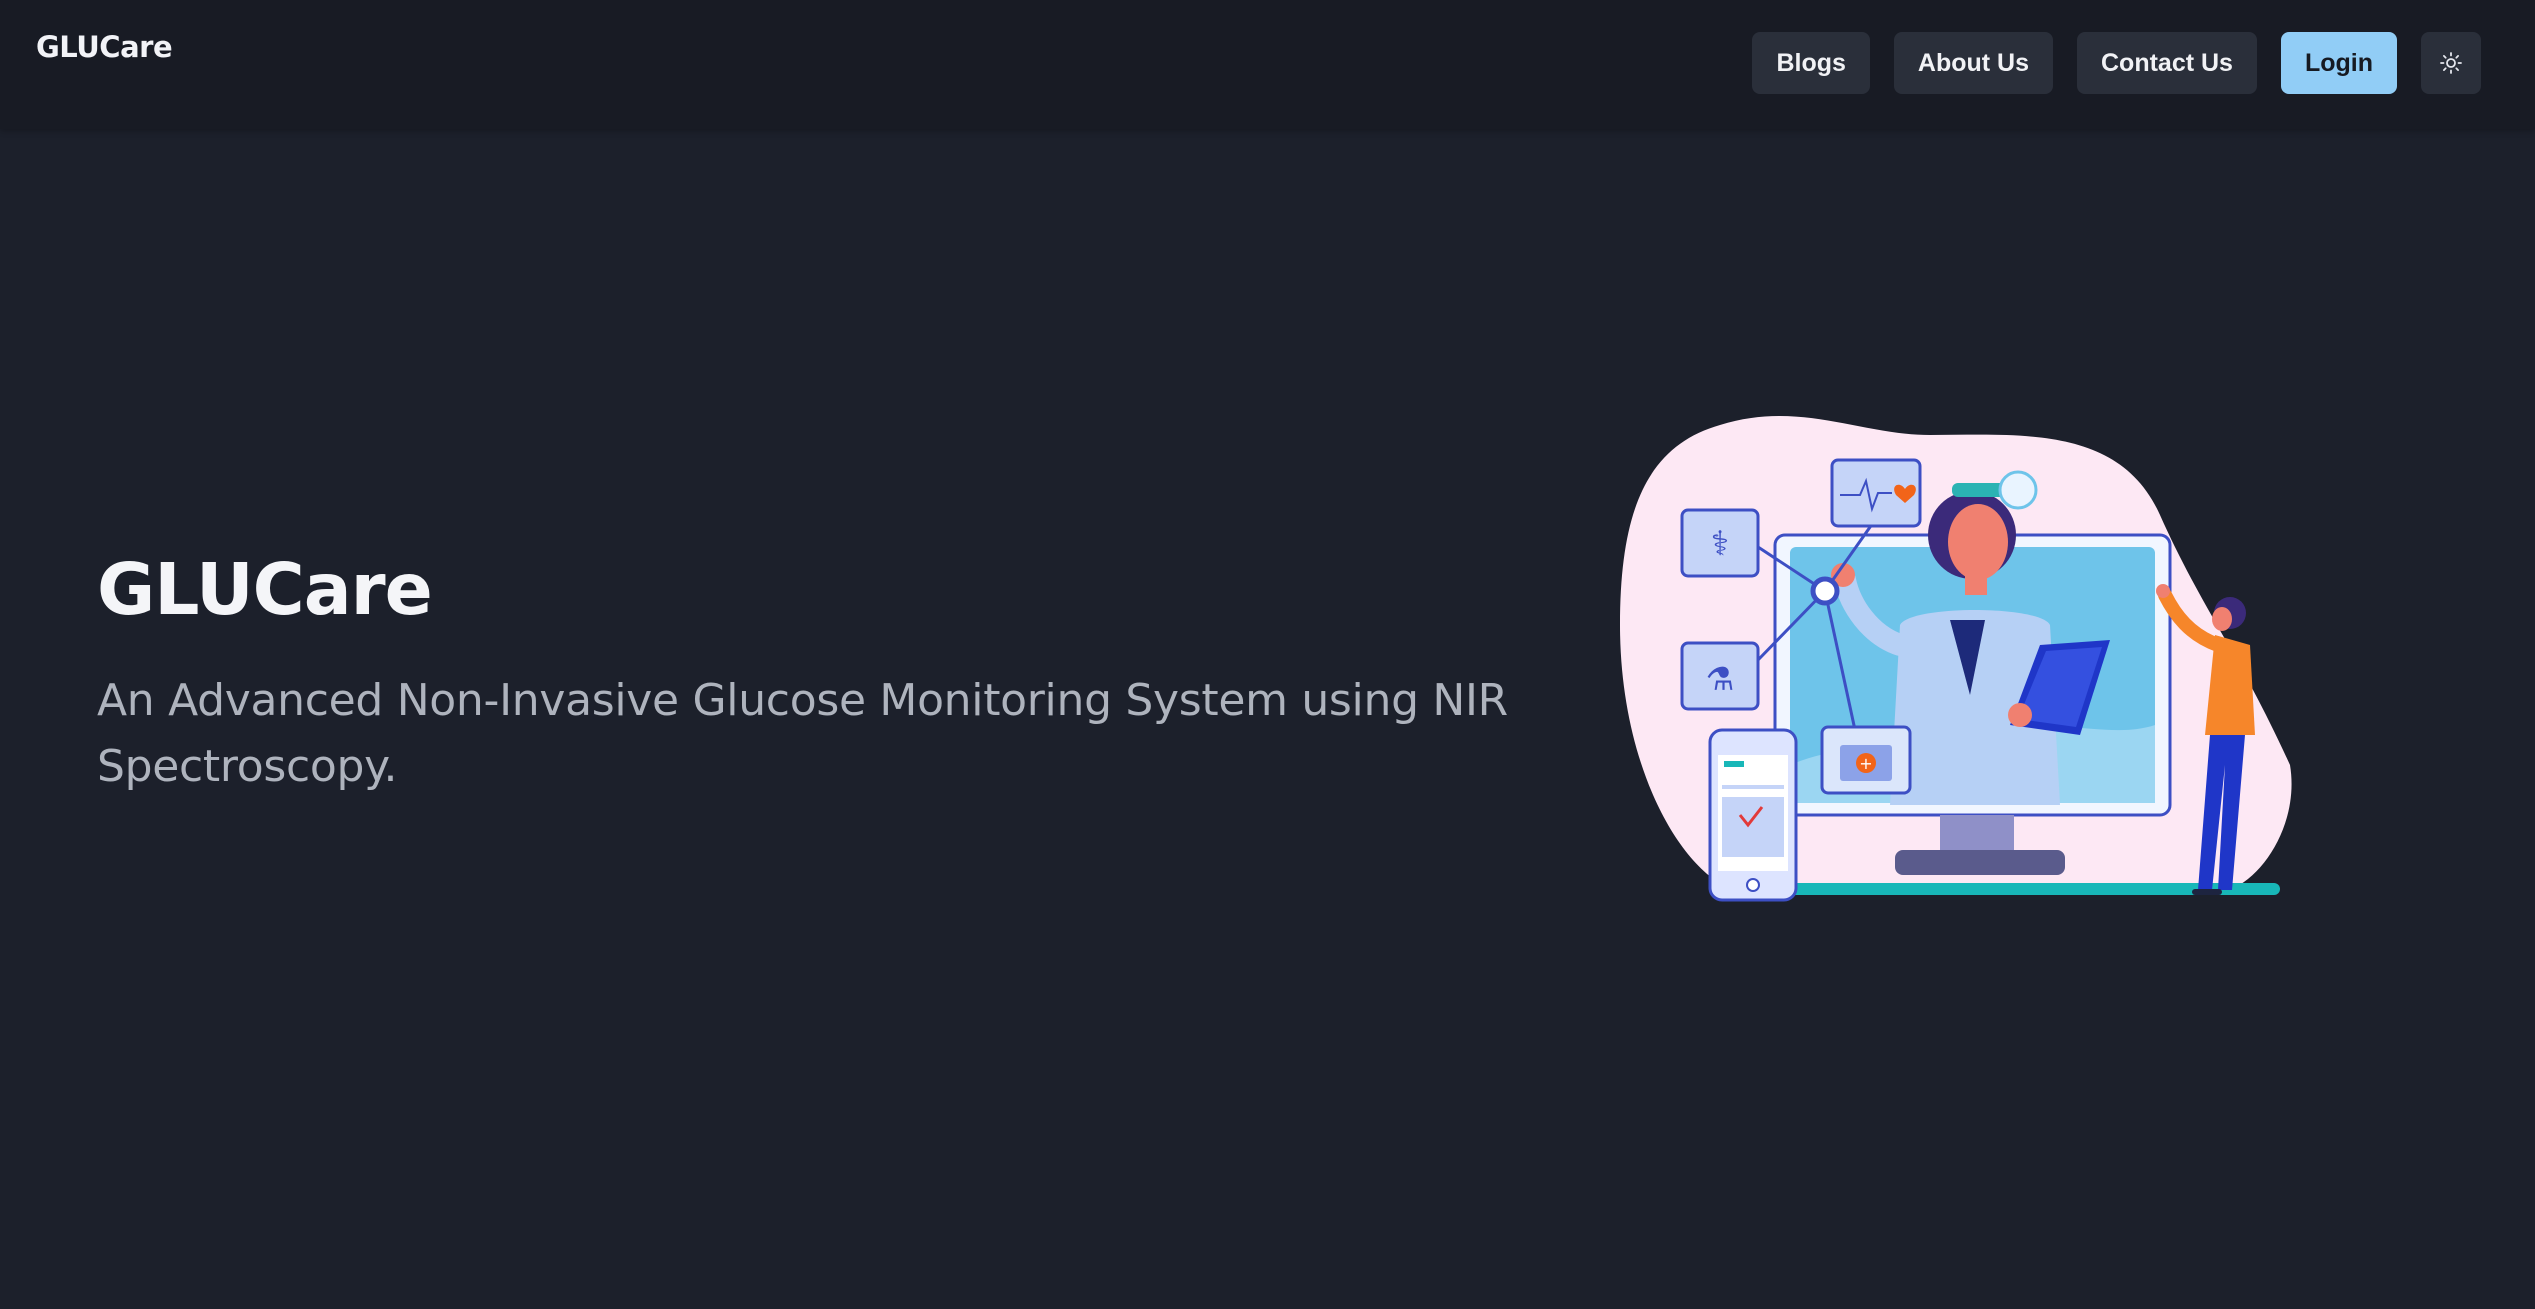 The height and width of the screenshot is (1309, 2535). I want to click on theme-toggle-button, so click(2451, 63).